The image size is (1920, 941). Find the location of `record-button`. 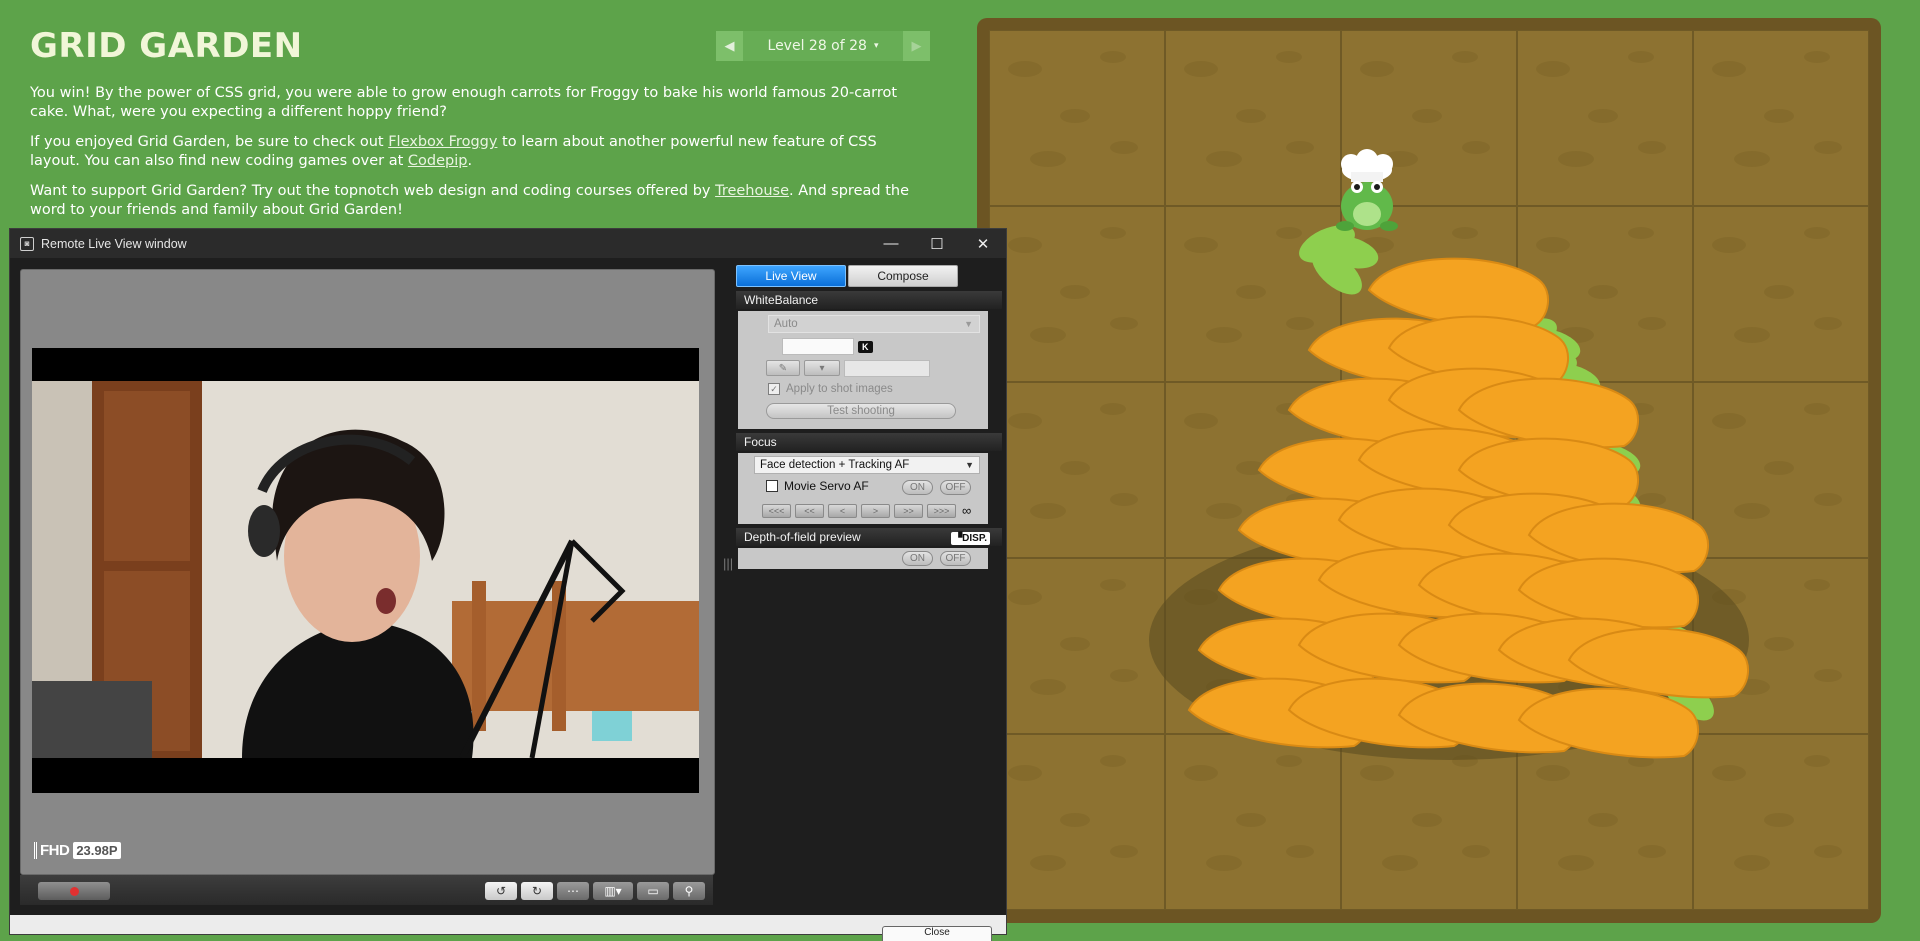

record-button is located at coordinates (74, 891).